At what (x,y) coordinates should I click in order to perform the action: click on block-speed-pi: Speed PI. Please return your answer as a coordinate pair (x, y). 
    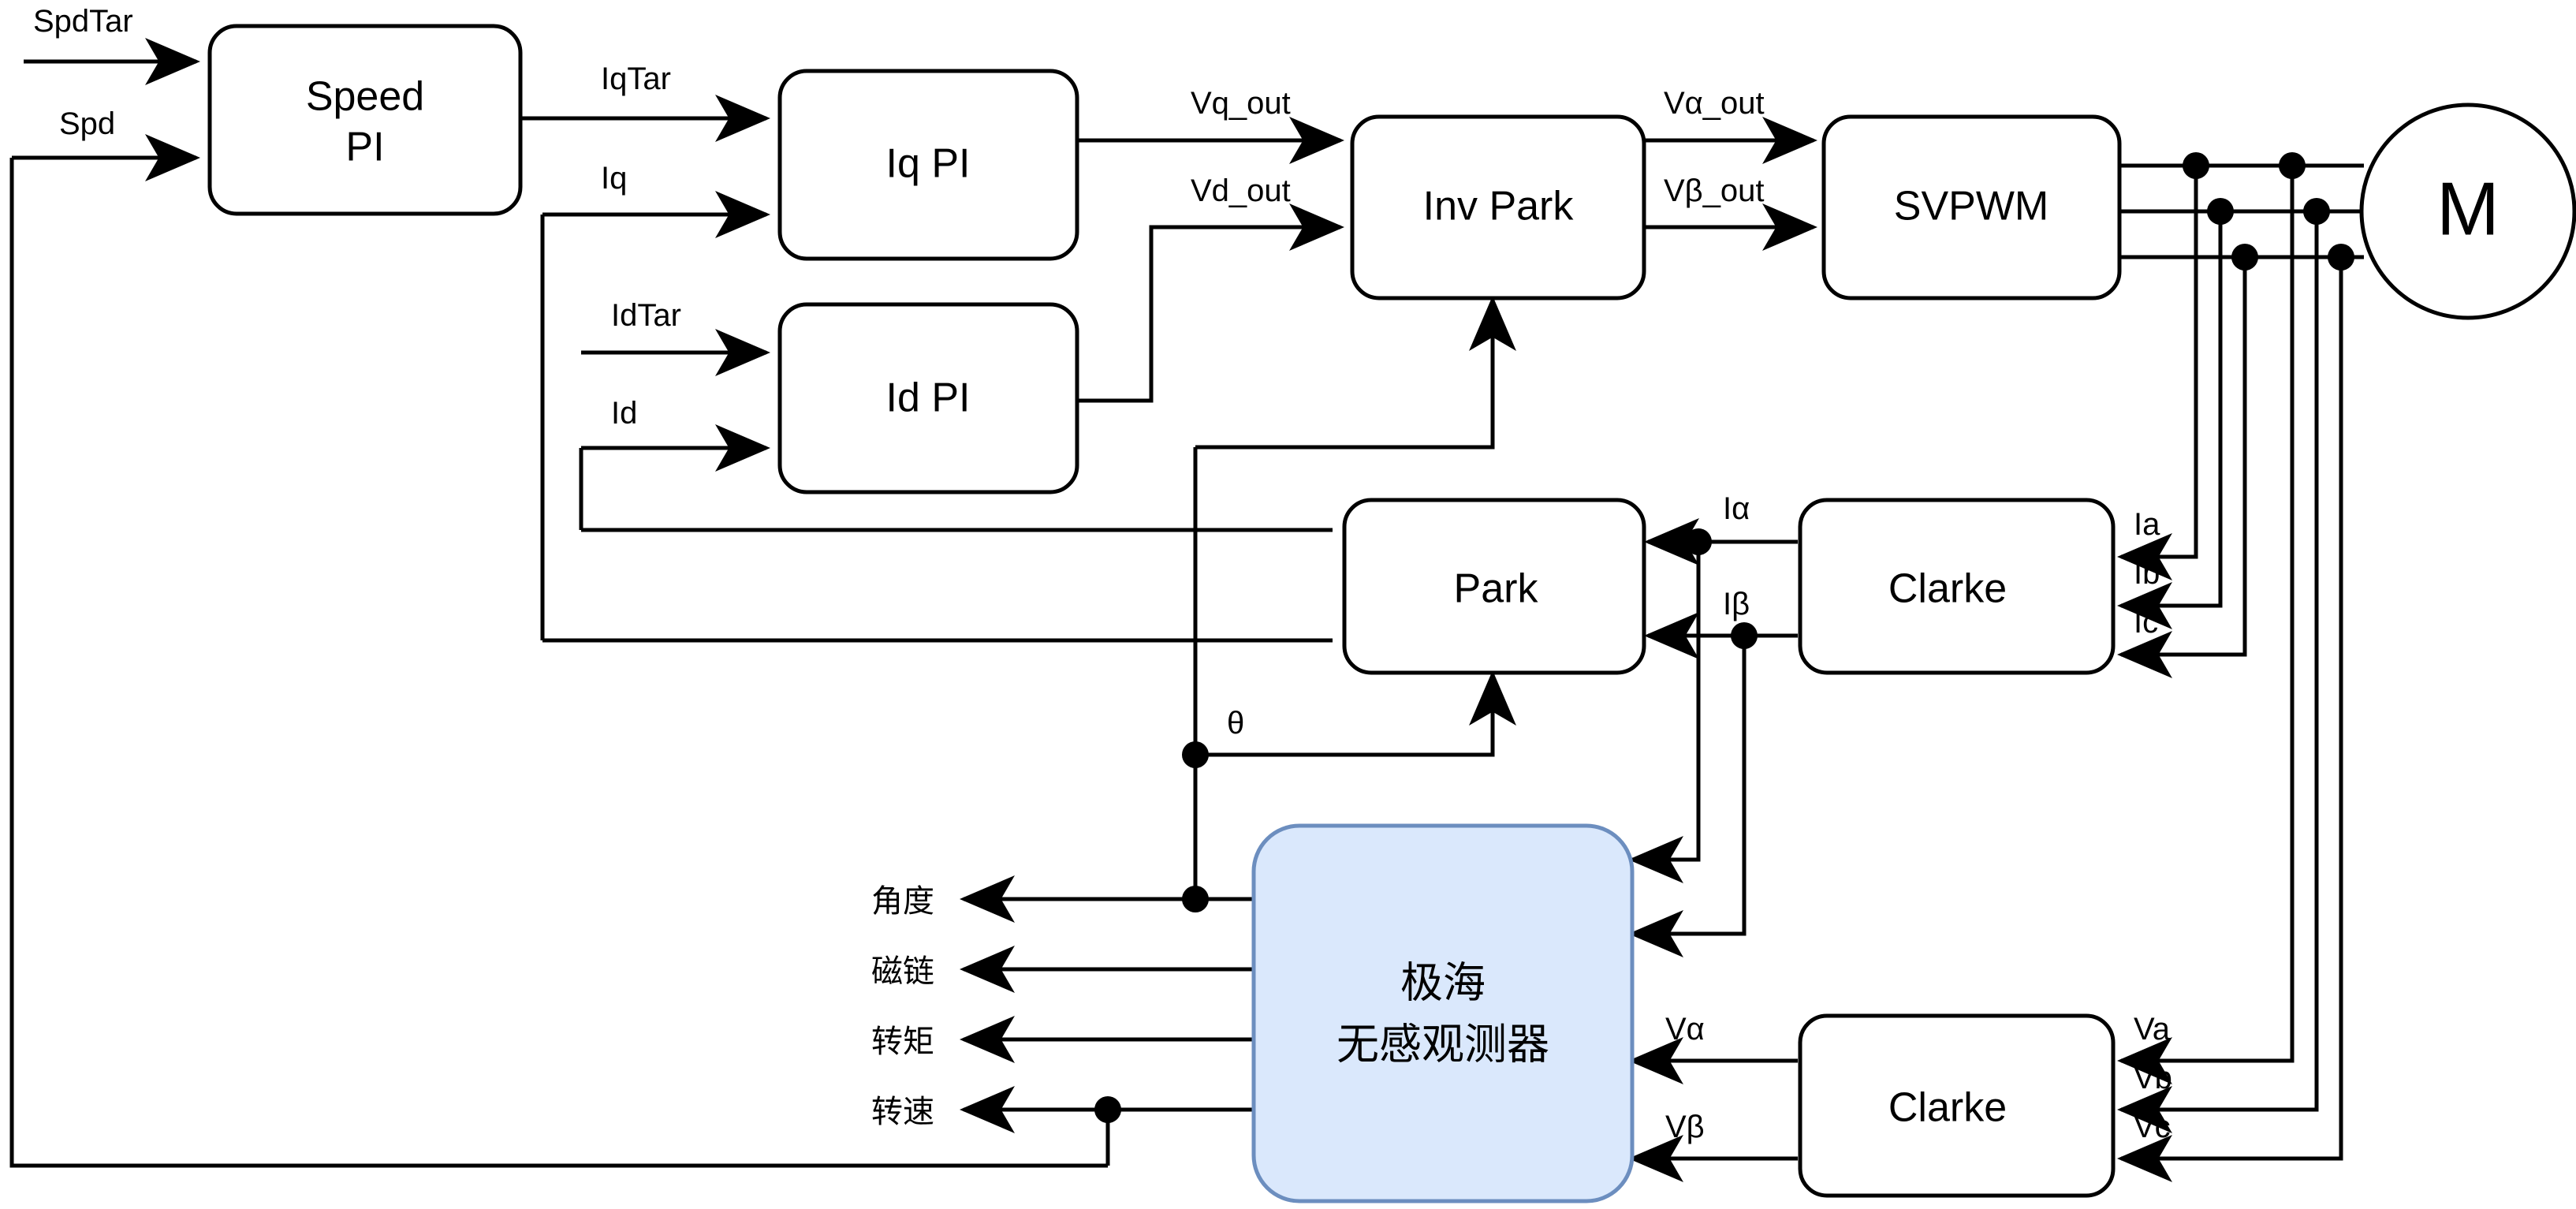
    Looking at the image, I should click on (365, 120).